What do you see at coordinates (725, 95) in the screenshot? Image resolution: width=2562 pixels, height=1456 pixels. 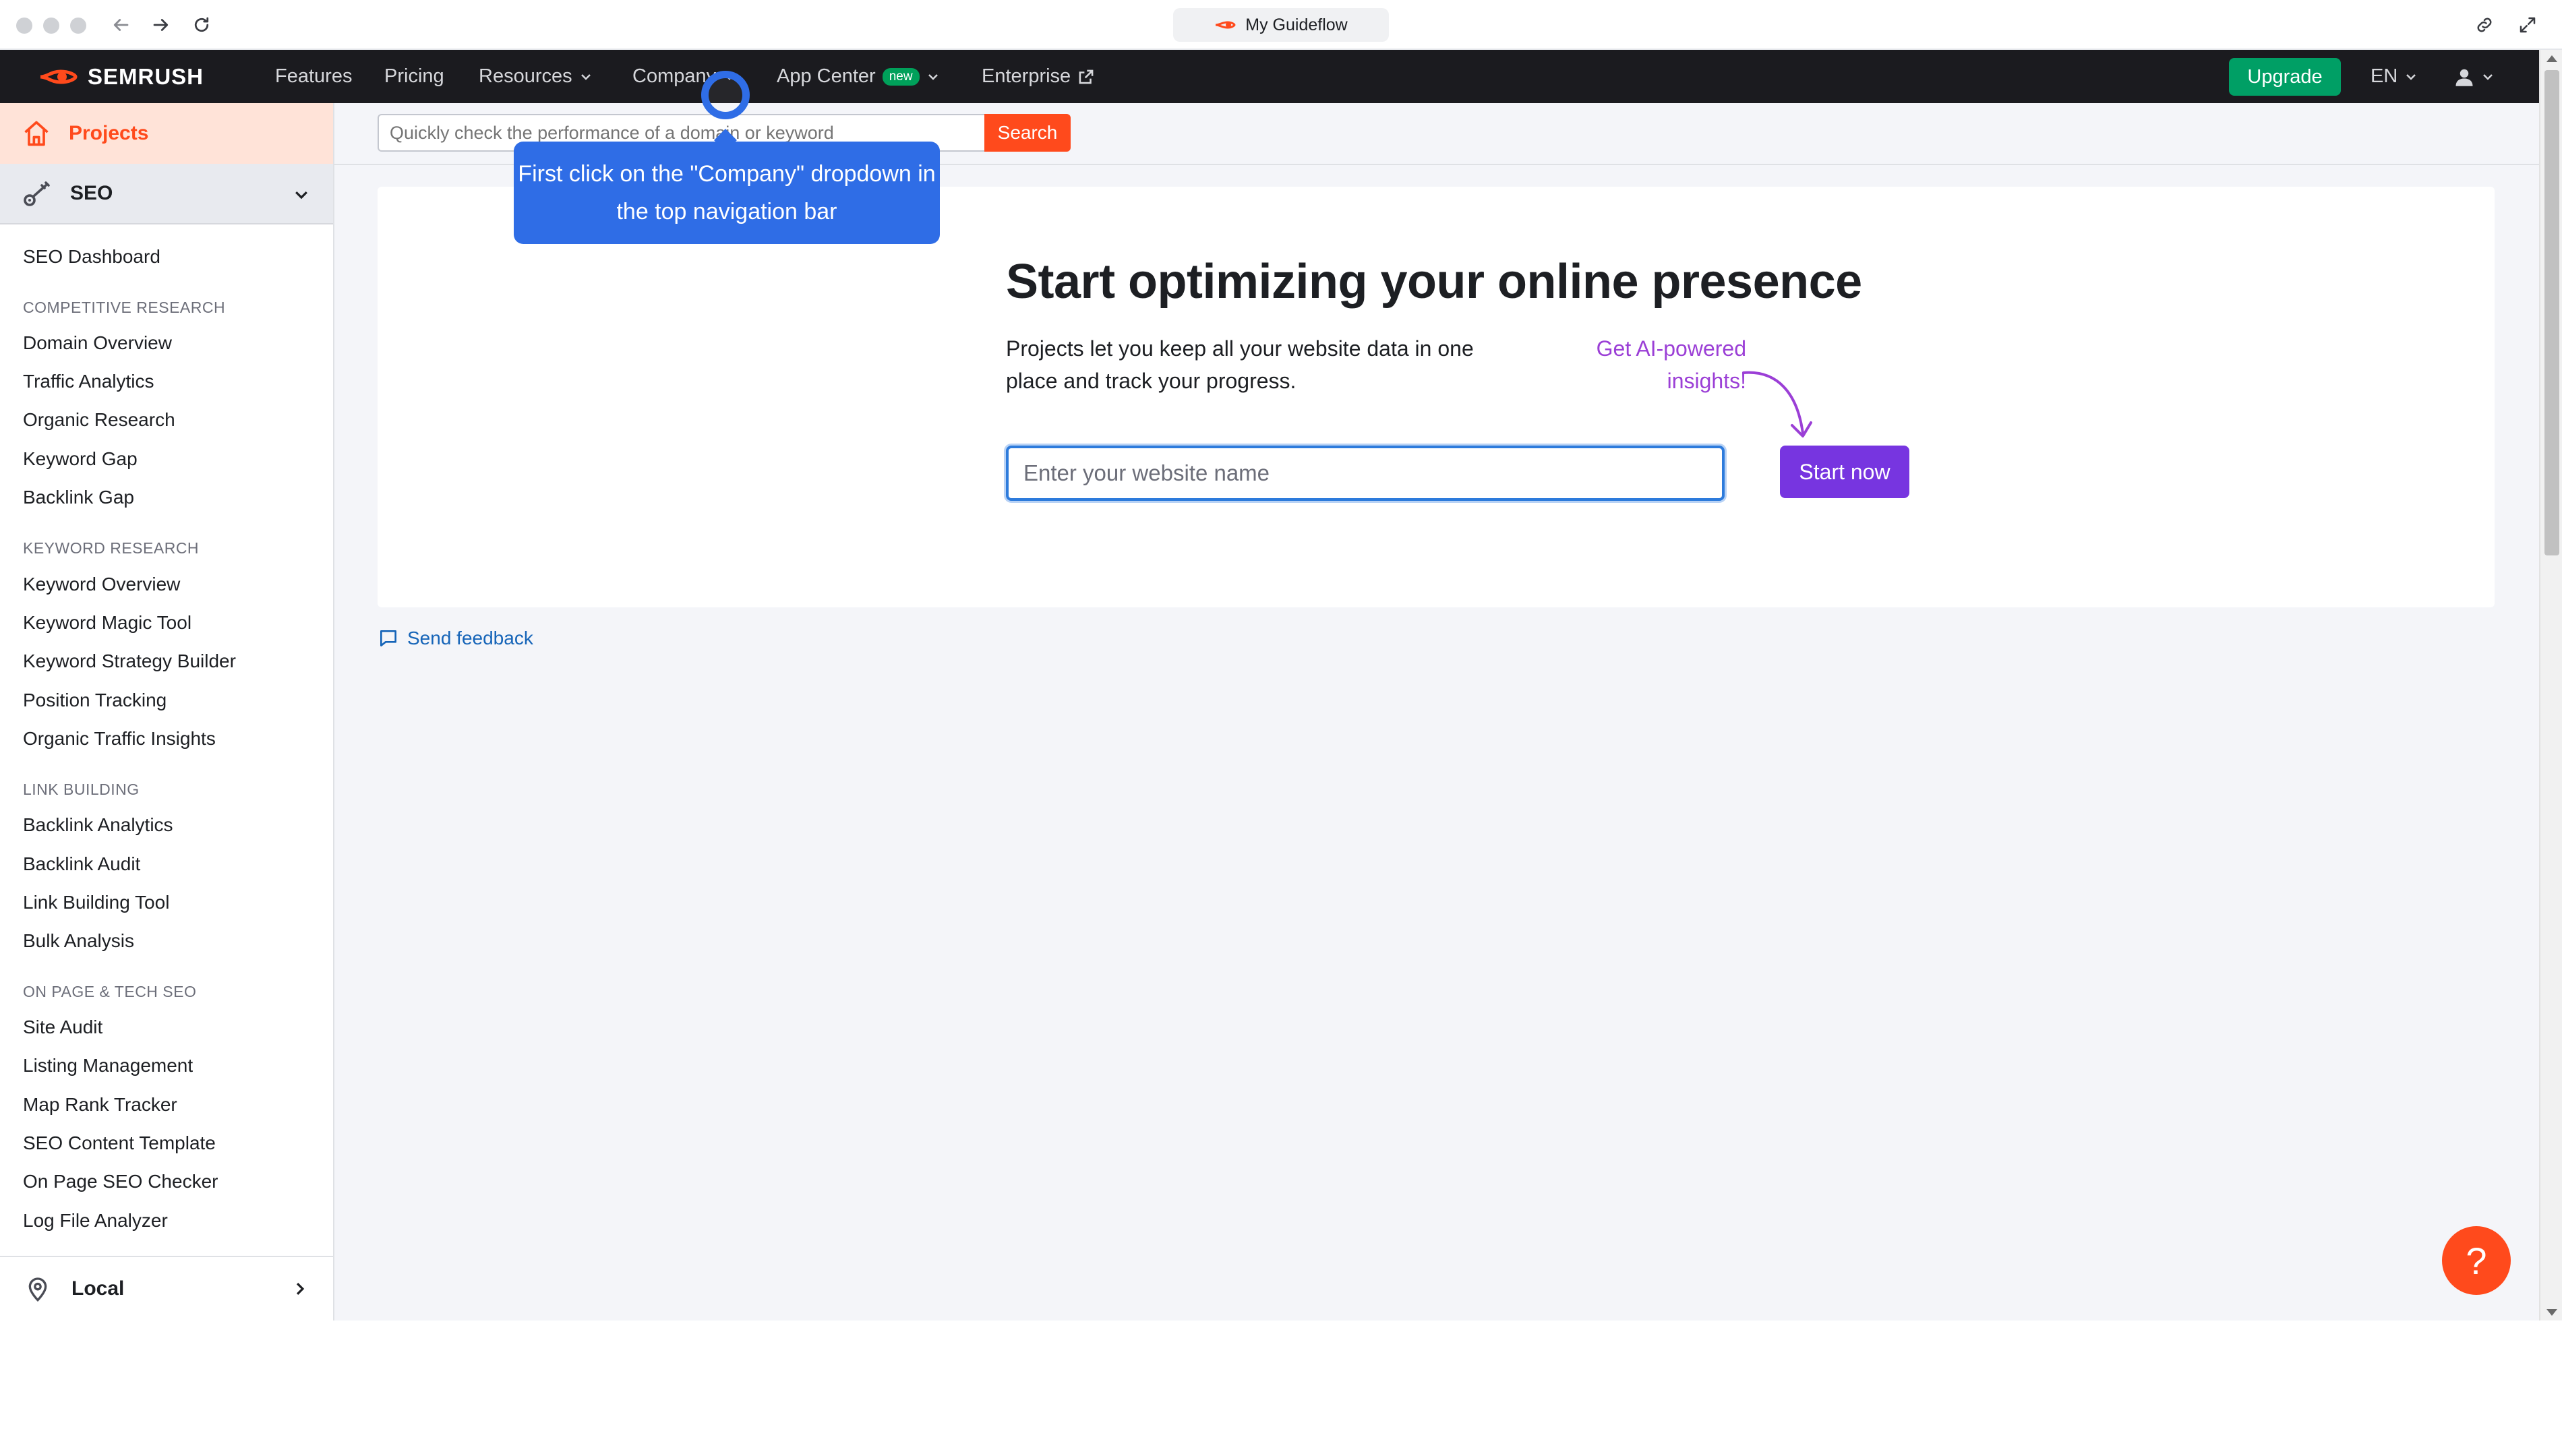 I see `guide-click-indicator` at bounding box center [725, 95].